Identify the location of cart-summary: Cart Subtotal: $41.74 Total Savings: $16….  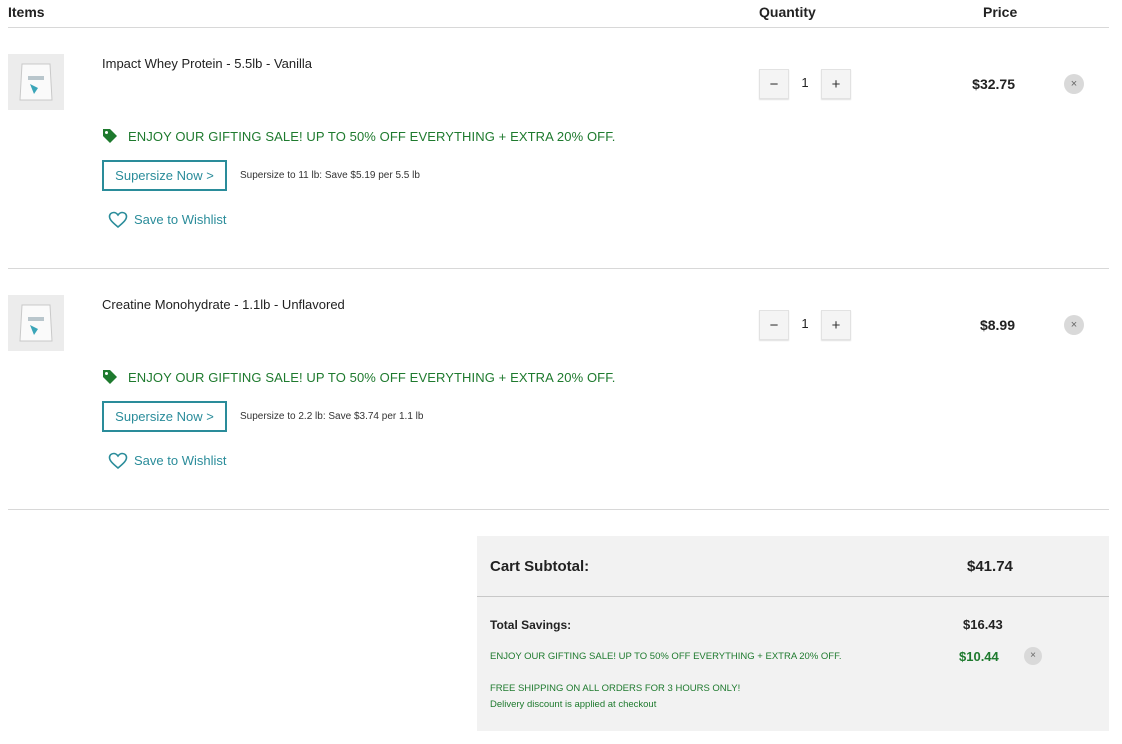
(793, 633).